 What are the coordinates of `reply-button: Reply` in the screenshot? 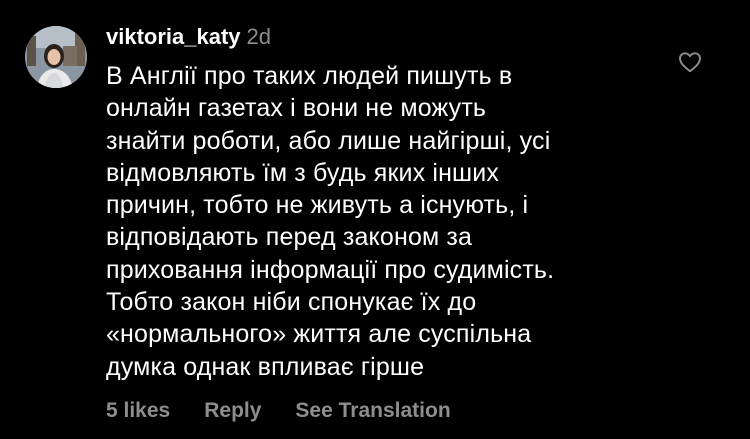 It's located at (232, 411).